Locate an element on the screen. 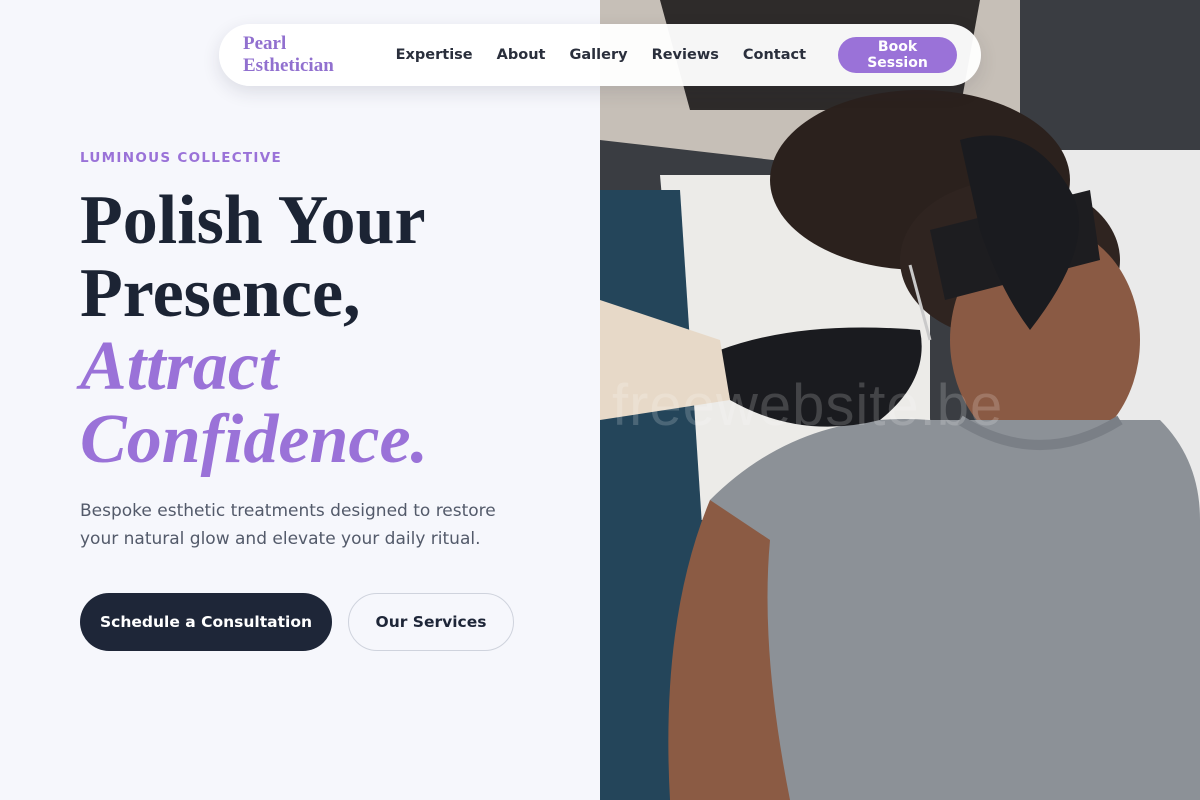  schedule-consultation-button: Schedule a Consultation is located at coordinates (206, 622).